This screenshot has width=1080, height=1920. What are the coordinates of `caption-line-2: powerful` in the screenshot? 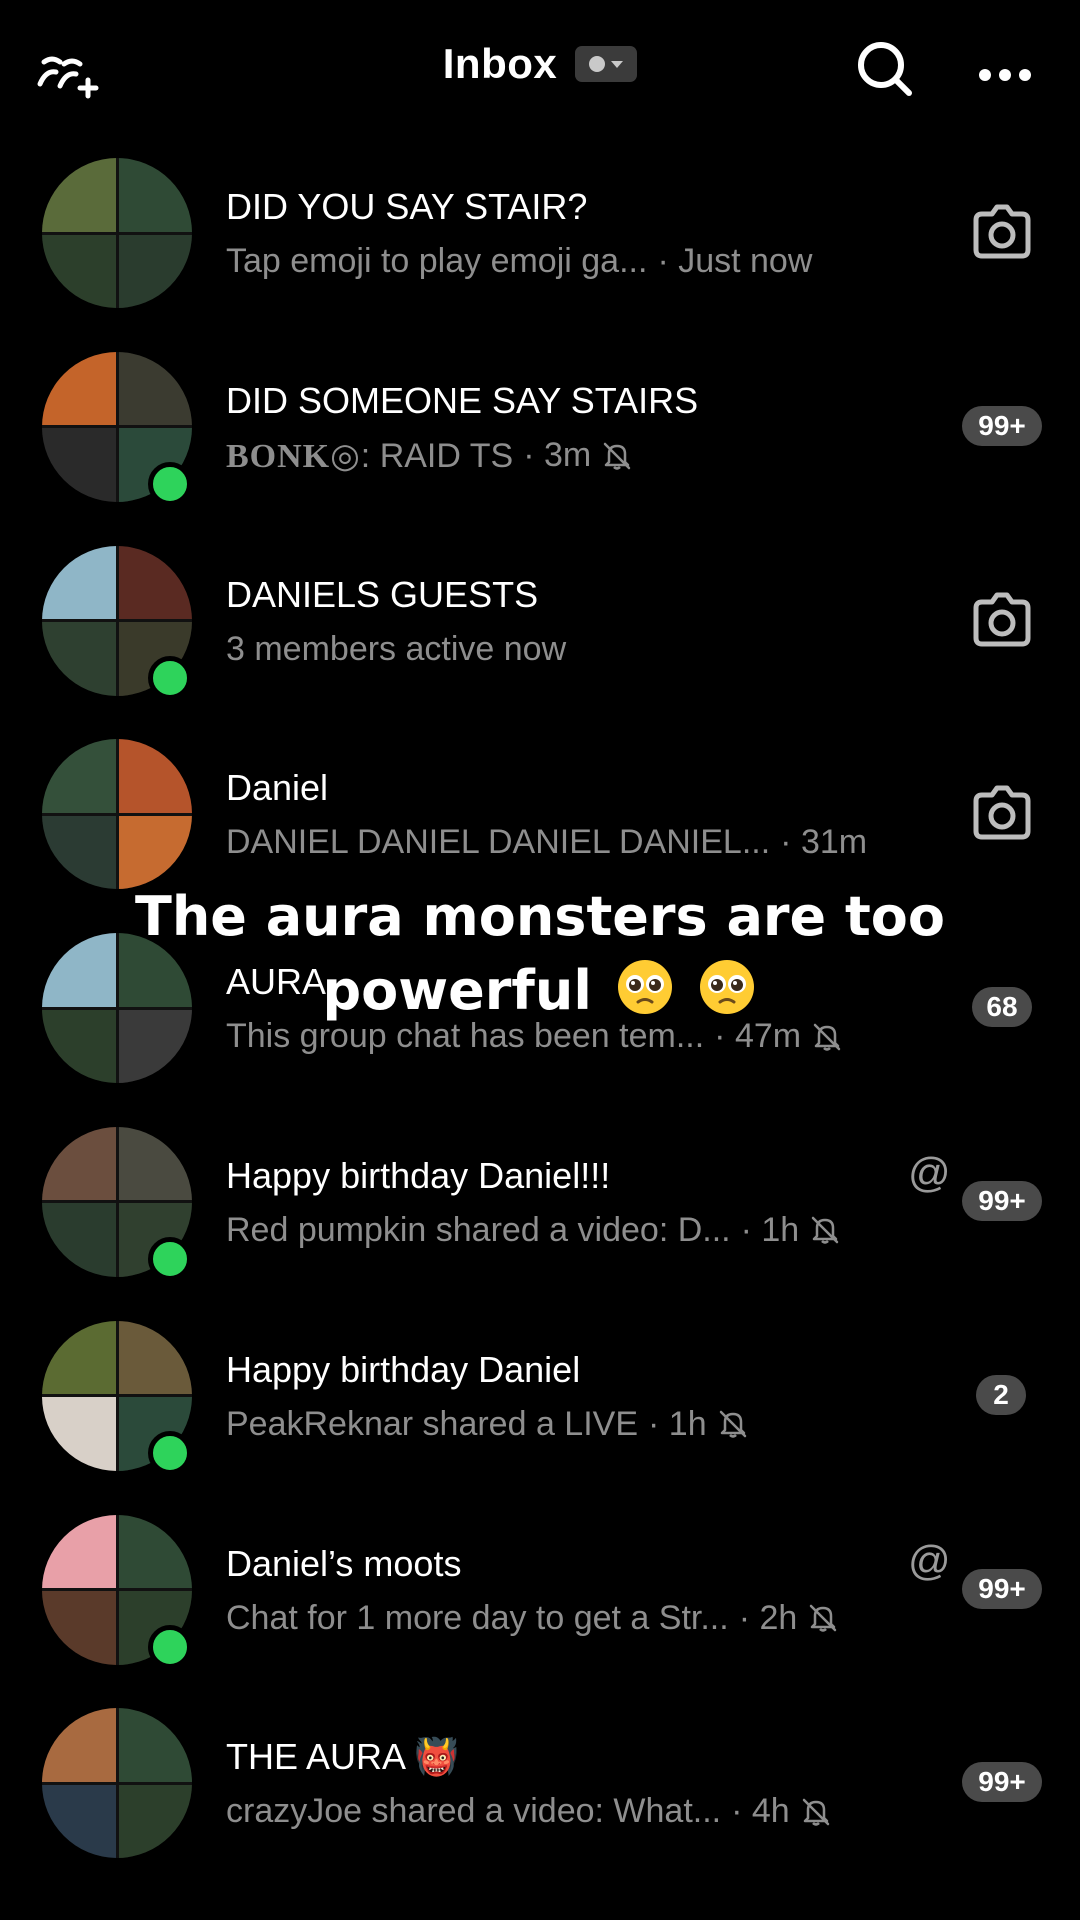 It's located at (540, 991).